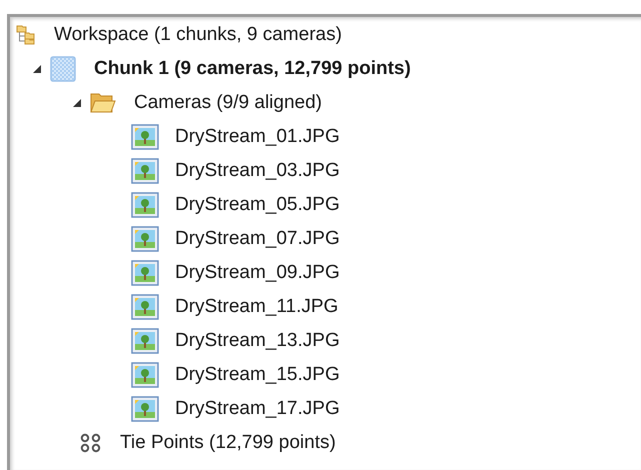  Describe the element at coordinates (257, 409) in the screenshot. I see `tree-item: DryStream_17.JPG` at that location.